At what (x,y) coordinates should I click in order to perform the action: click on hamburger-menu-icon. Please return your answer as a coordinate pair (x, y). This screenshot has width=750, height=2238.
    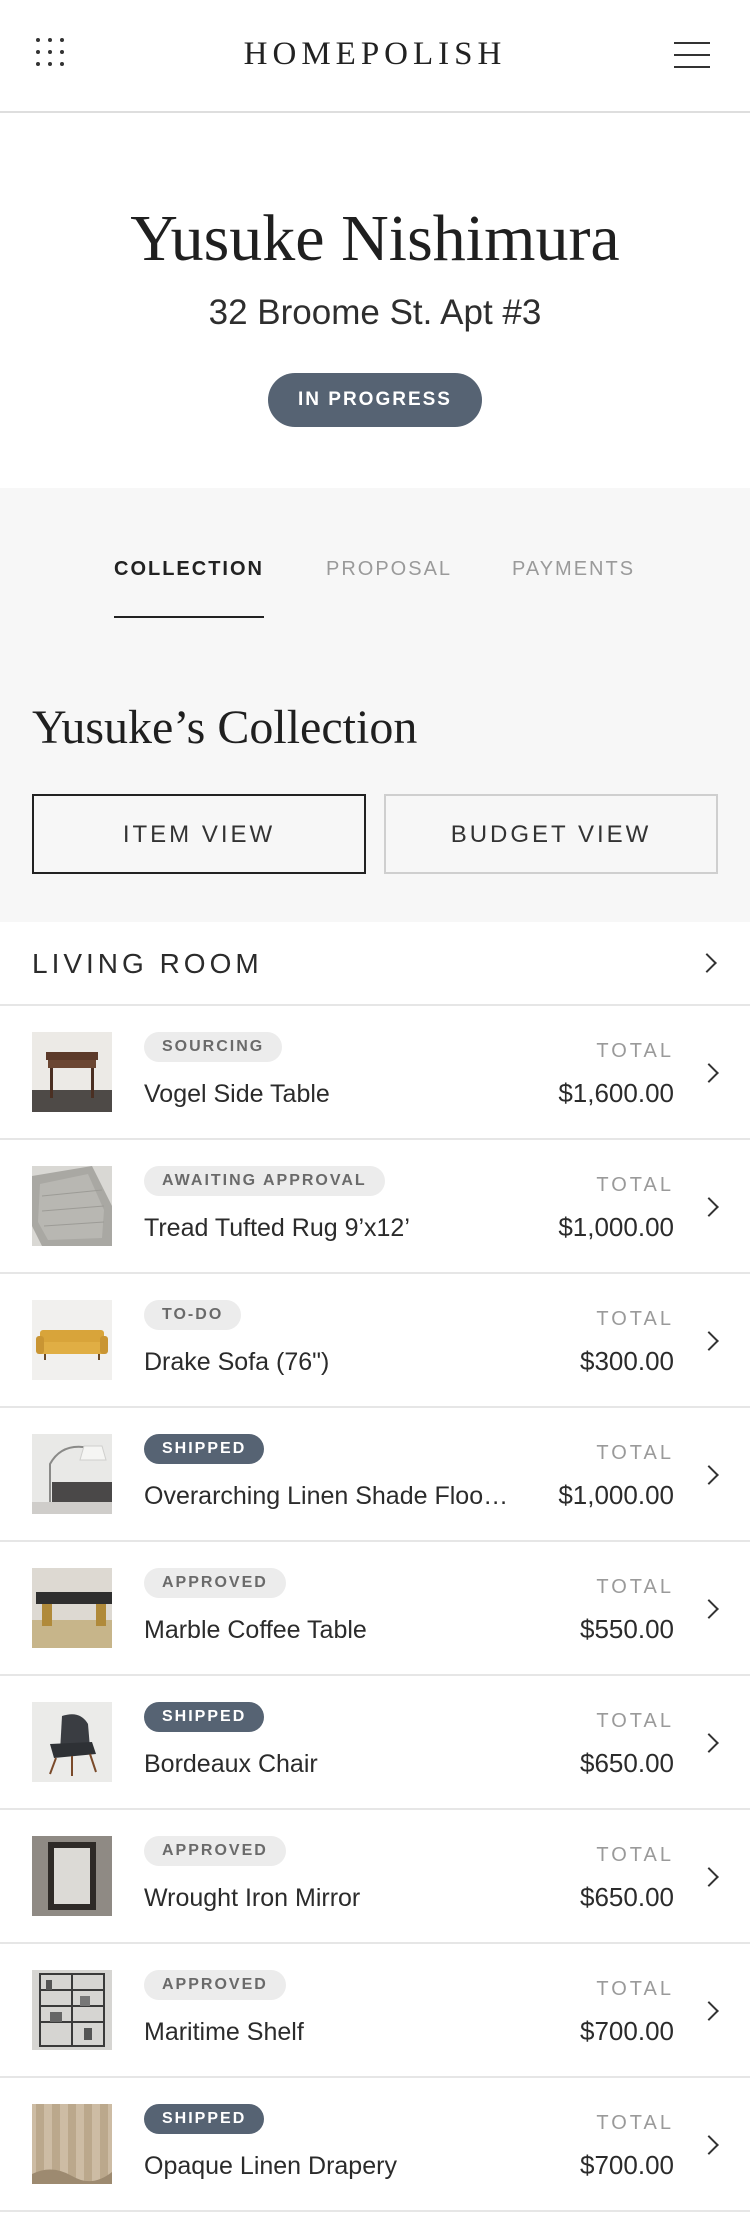
    Looking at the image, I should click on (693, 55).